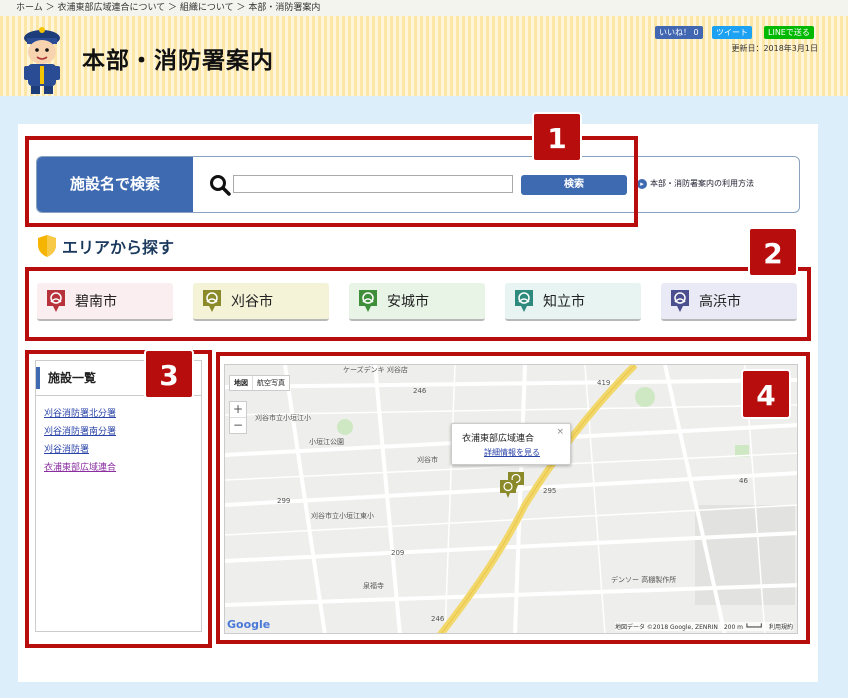 The height and width of the screenshot is (698, 848). Describe the element at coordinates (766, 394) in the screenshot. I see `callout-number: 4` at that location.